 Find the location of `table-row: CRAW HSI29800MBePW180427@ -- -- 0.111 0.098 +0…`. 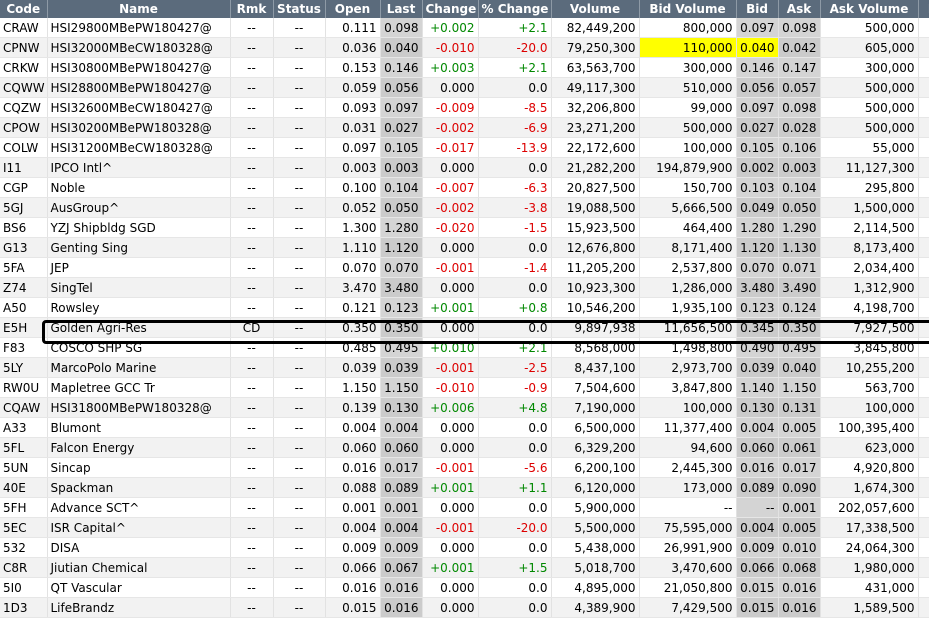

table-row: CRAW HSI29800MBePW180427@ -- -- 0.111 0.098 +0… is located at coordinates (464, 28).